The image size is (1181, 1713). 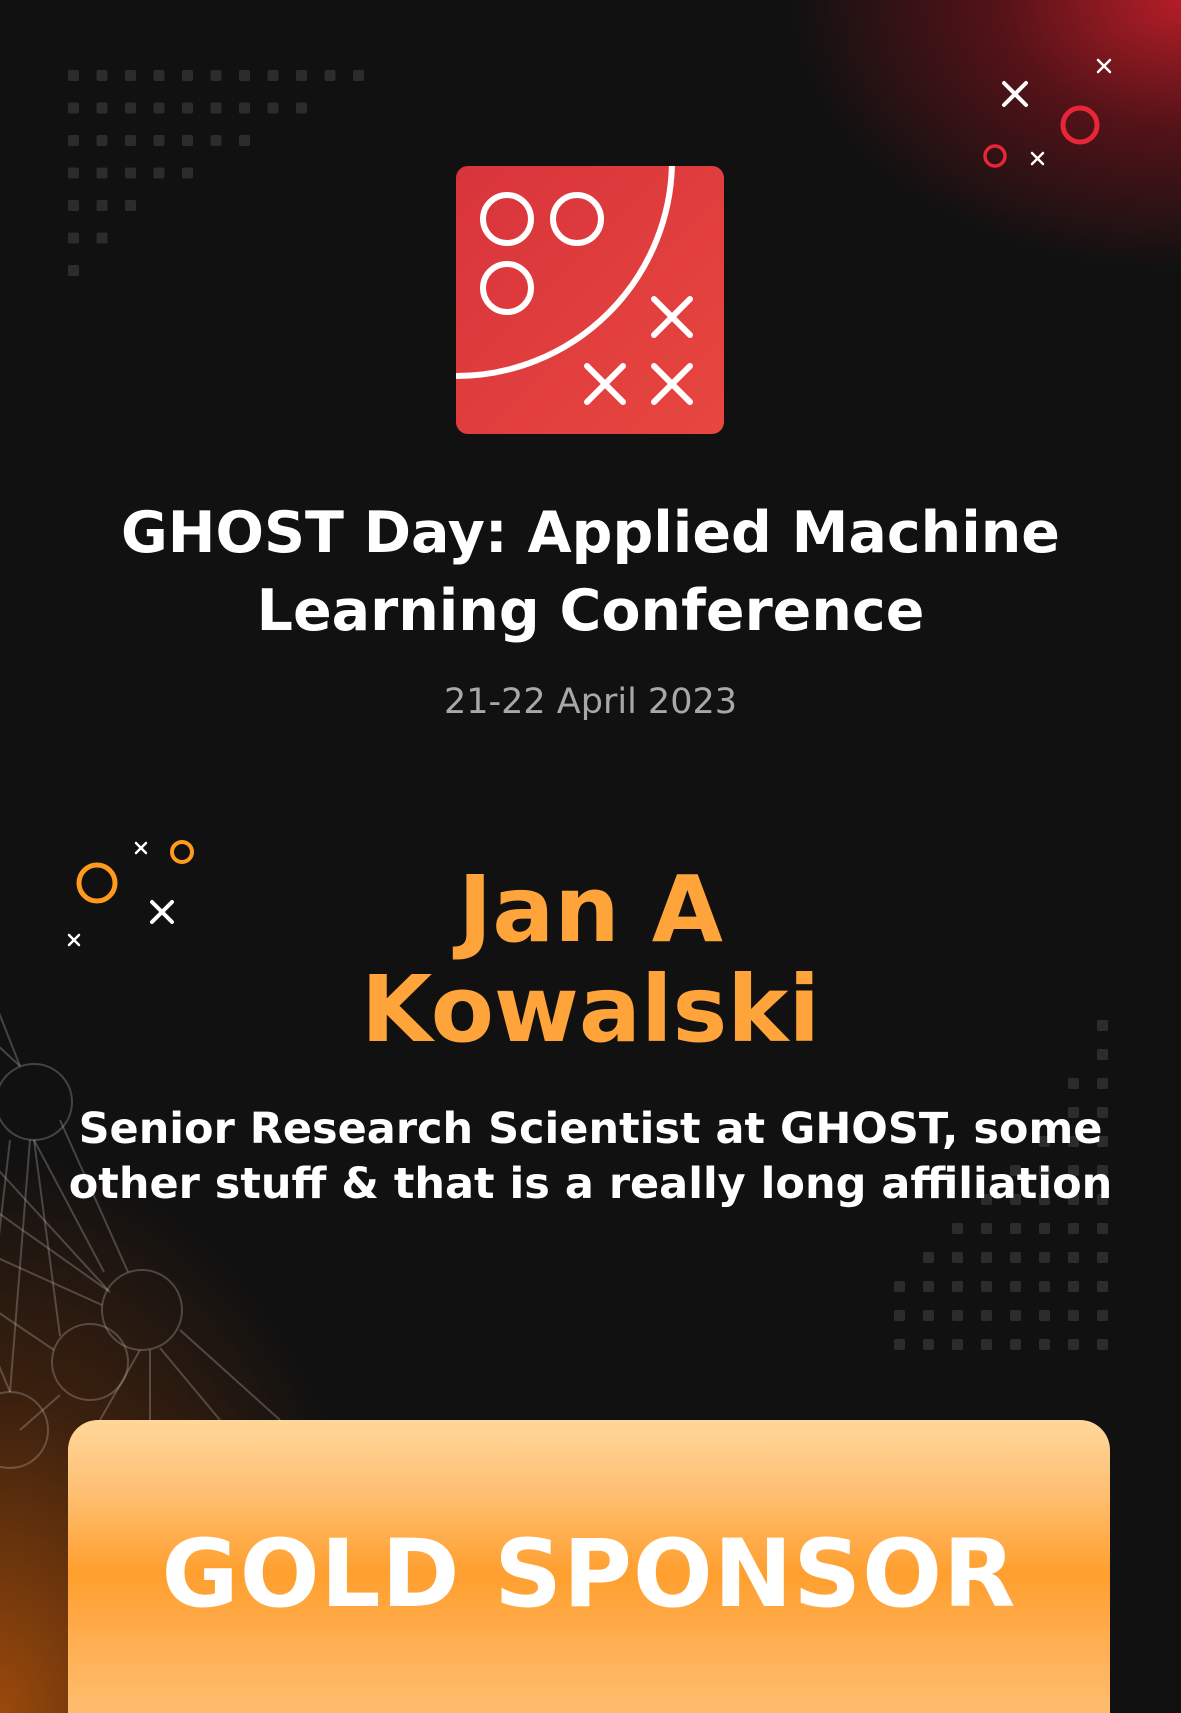 I want to click on circle-icon-small-red, so click(x=995, y=156).